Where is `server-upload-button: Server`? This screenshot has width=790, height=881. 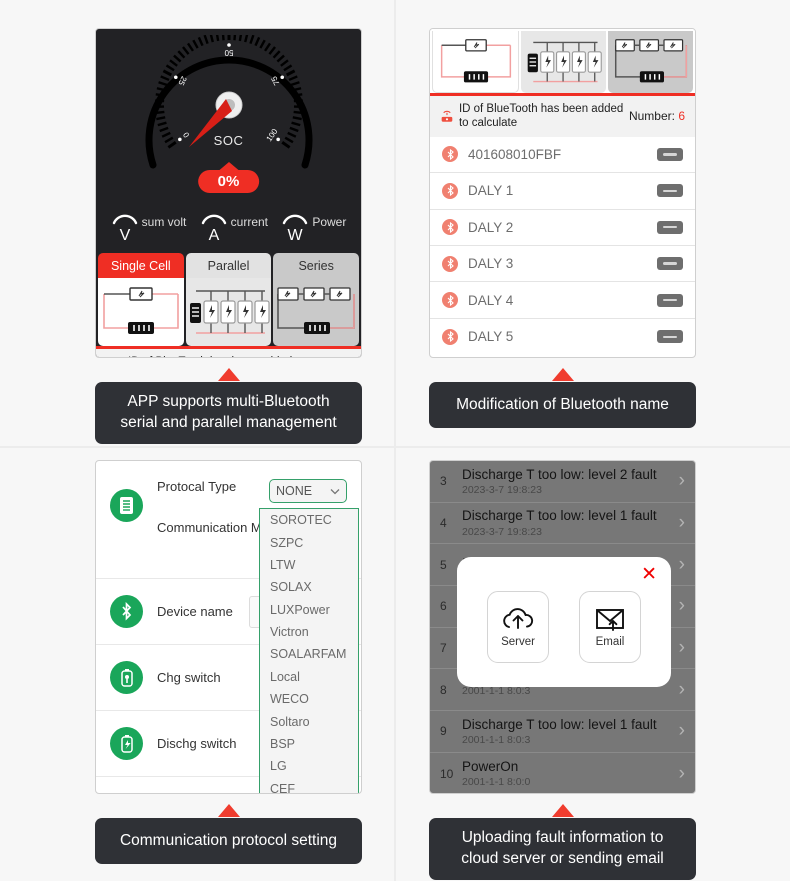
server-upload-button: Server is located at coordinates (518, 627).